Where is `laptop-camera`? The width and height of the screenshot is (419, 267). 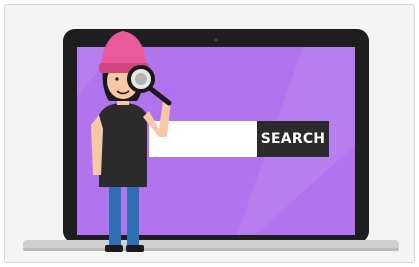 laptop-camera is located at coordinates (216, 40).